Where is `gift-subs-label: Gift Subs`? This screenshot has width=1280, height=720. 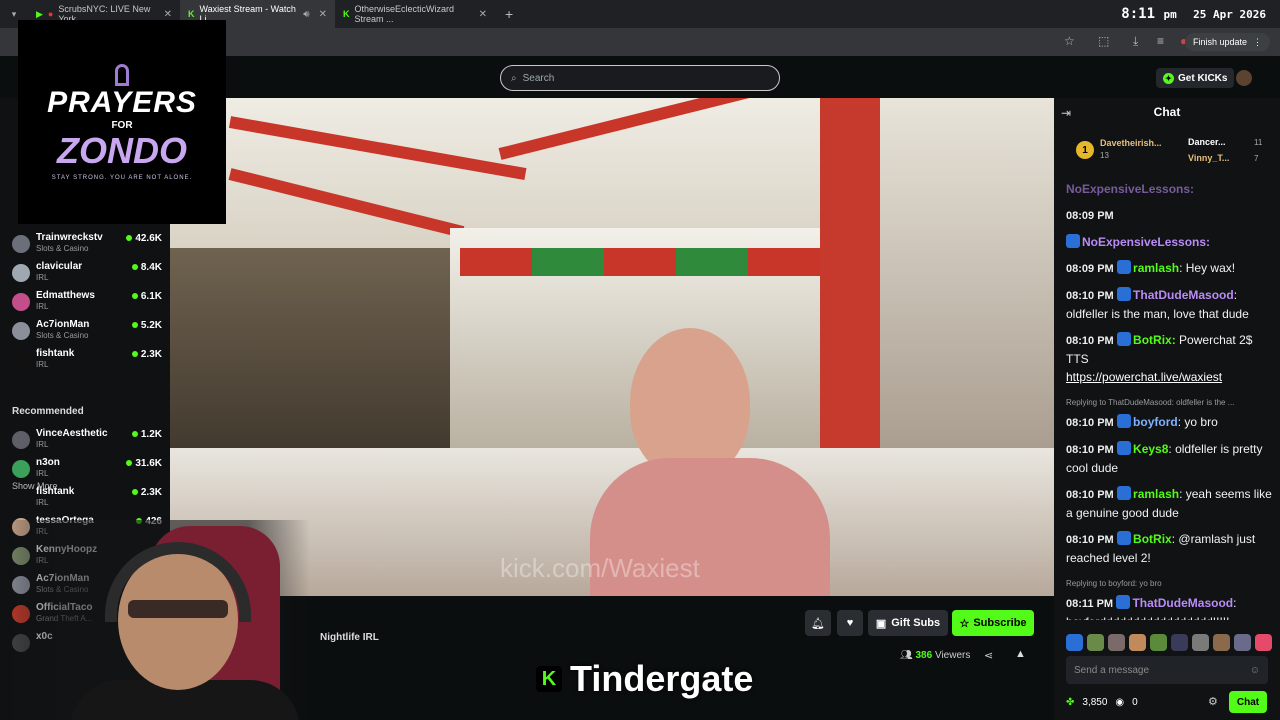 gift-subs-label: Gift Subs is located at coordinates (916, 623).